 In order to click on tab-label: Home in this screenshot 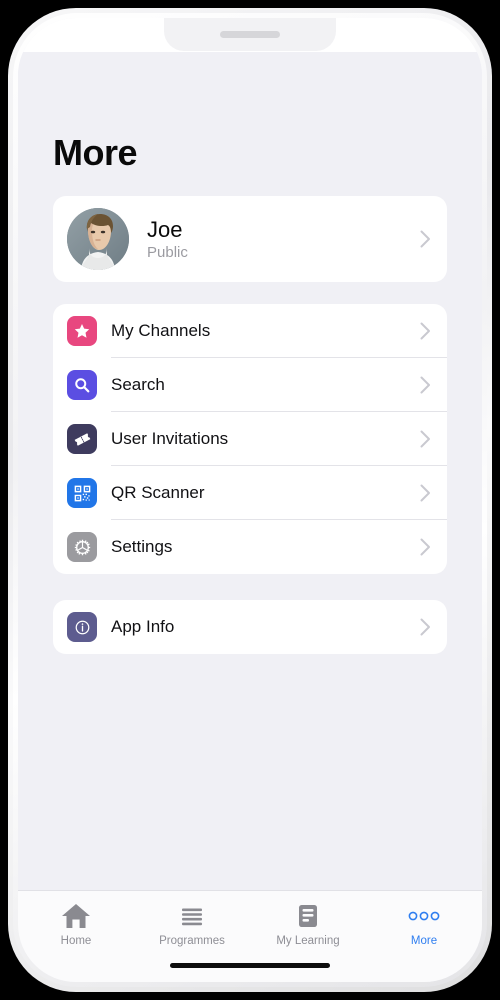, I will do `click(76, 941)`.